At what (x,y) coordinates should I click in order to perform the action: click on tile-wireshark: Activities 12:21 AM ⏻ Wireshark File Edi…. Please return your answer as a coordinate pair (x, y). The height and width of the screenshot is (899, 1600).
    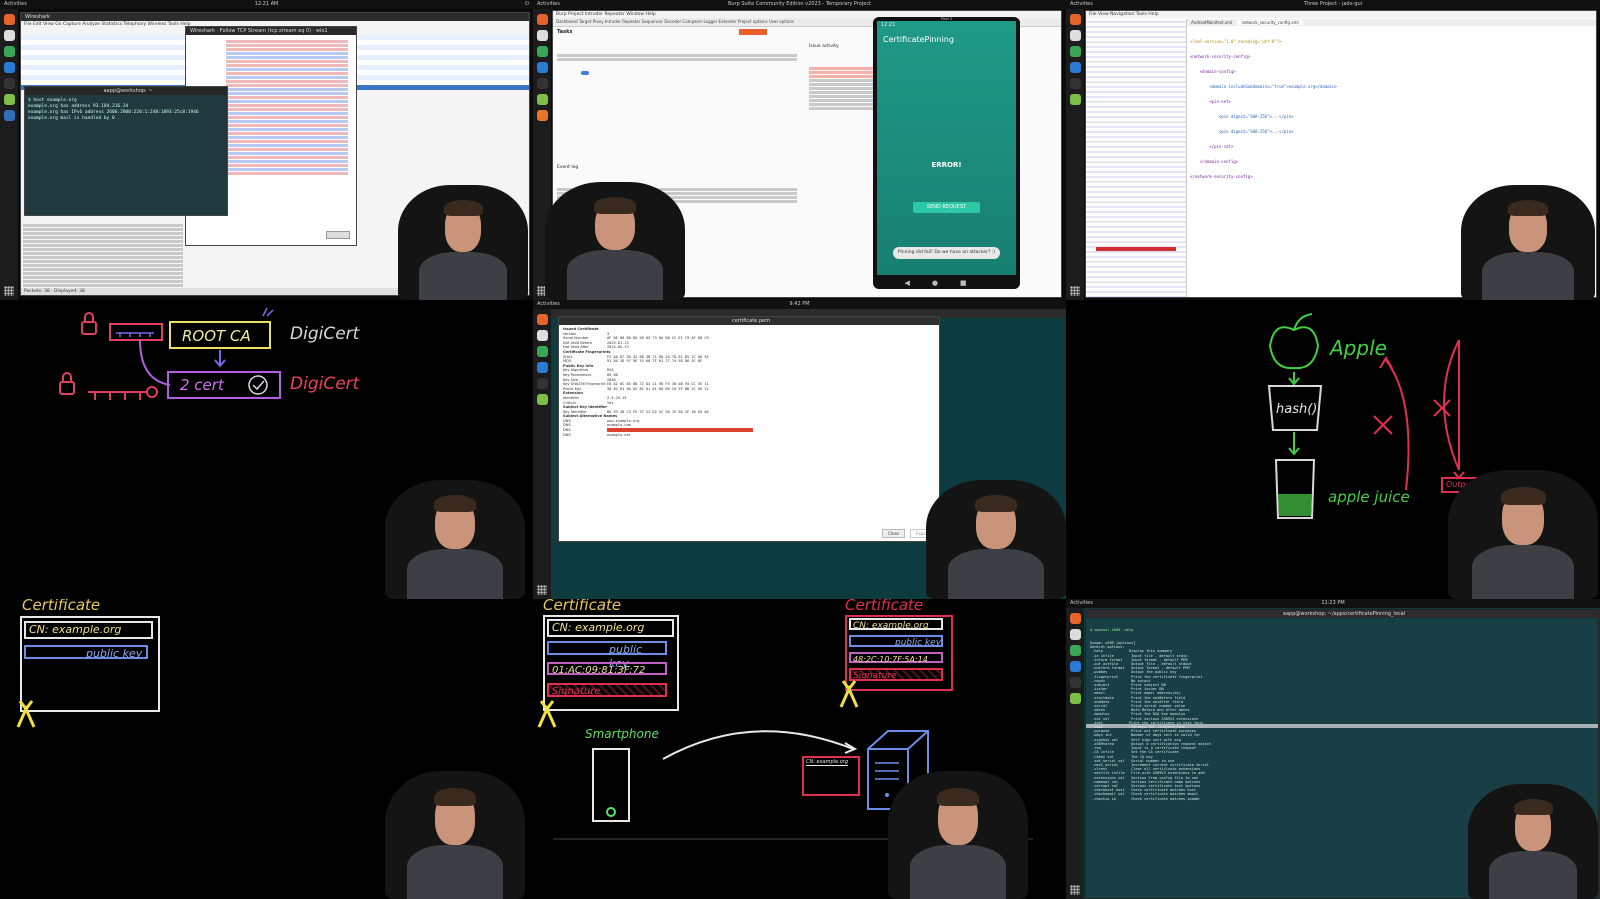
    Looking at the image, I should click on (266, 150).